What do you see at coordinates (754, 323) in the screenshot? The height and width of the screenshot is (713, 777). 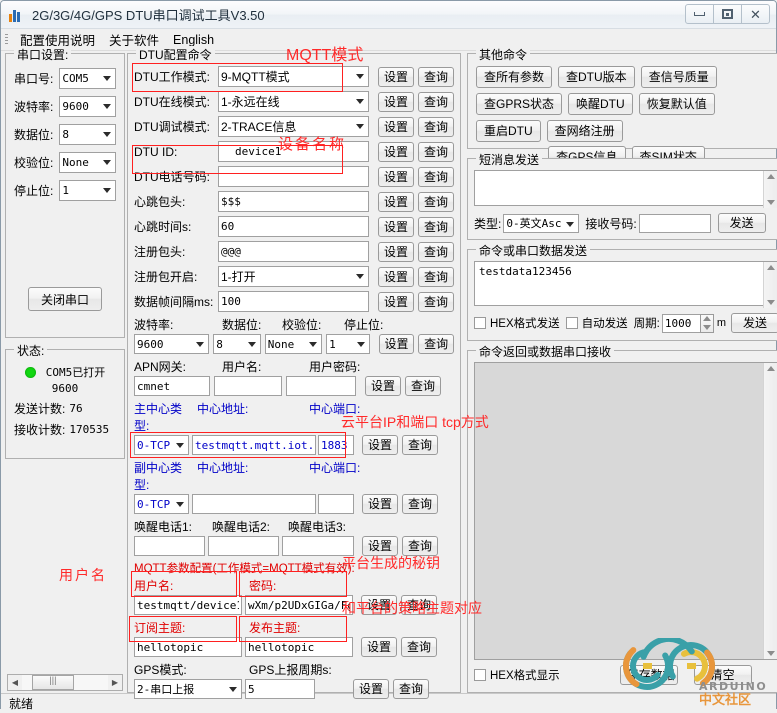 I see `send-data-button: 发送` at bounding box center [754, 323].